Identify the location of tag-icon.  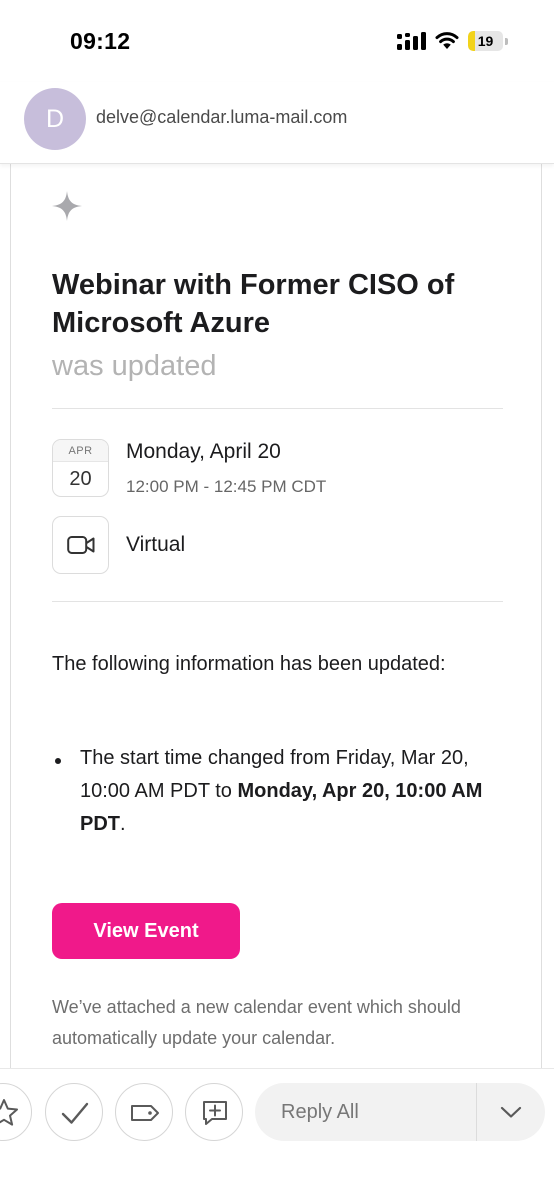
(145, 1113).